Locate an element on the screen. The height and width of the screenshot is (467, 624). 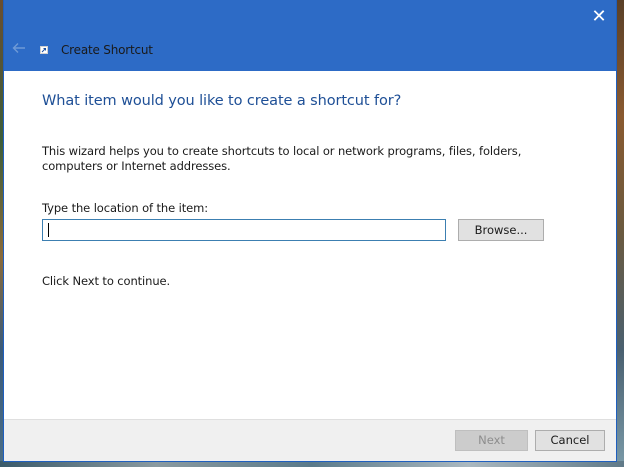
button-bar: Next Cancel is located at coordinates (310, 440).